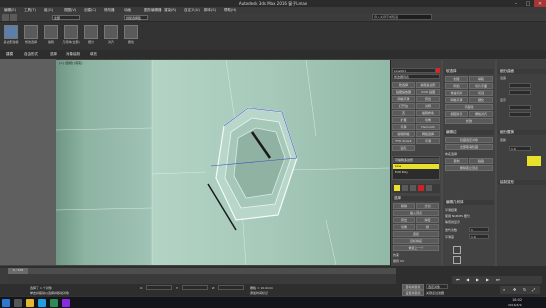  I want to click on configure-modifier-sets-icon, so click(429, 188).